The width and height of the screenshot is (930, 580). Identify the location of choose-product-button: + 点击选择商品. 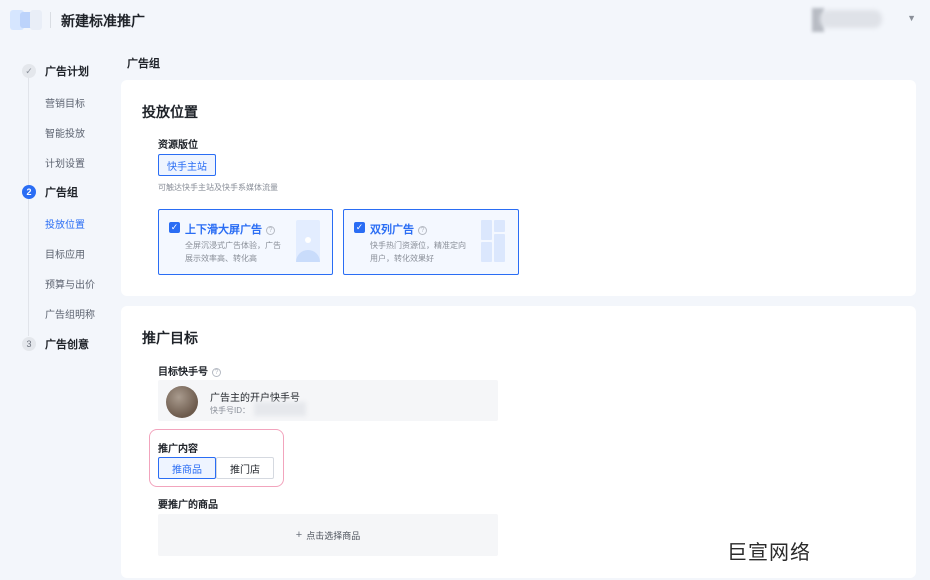
(328, 535).